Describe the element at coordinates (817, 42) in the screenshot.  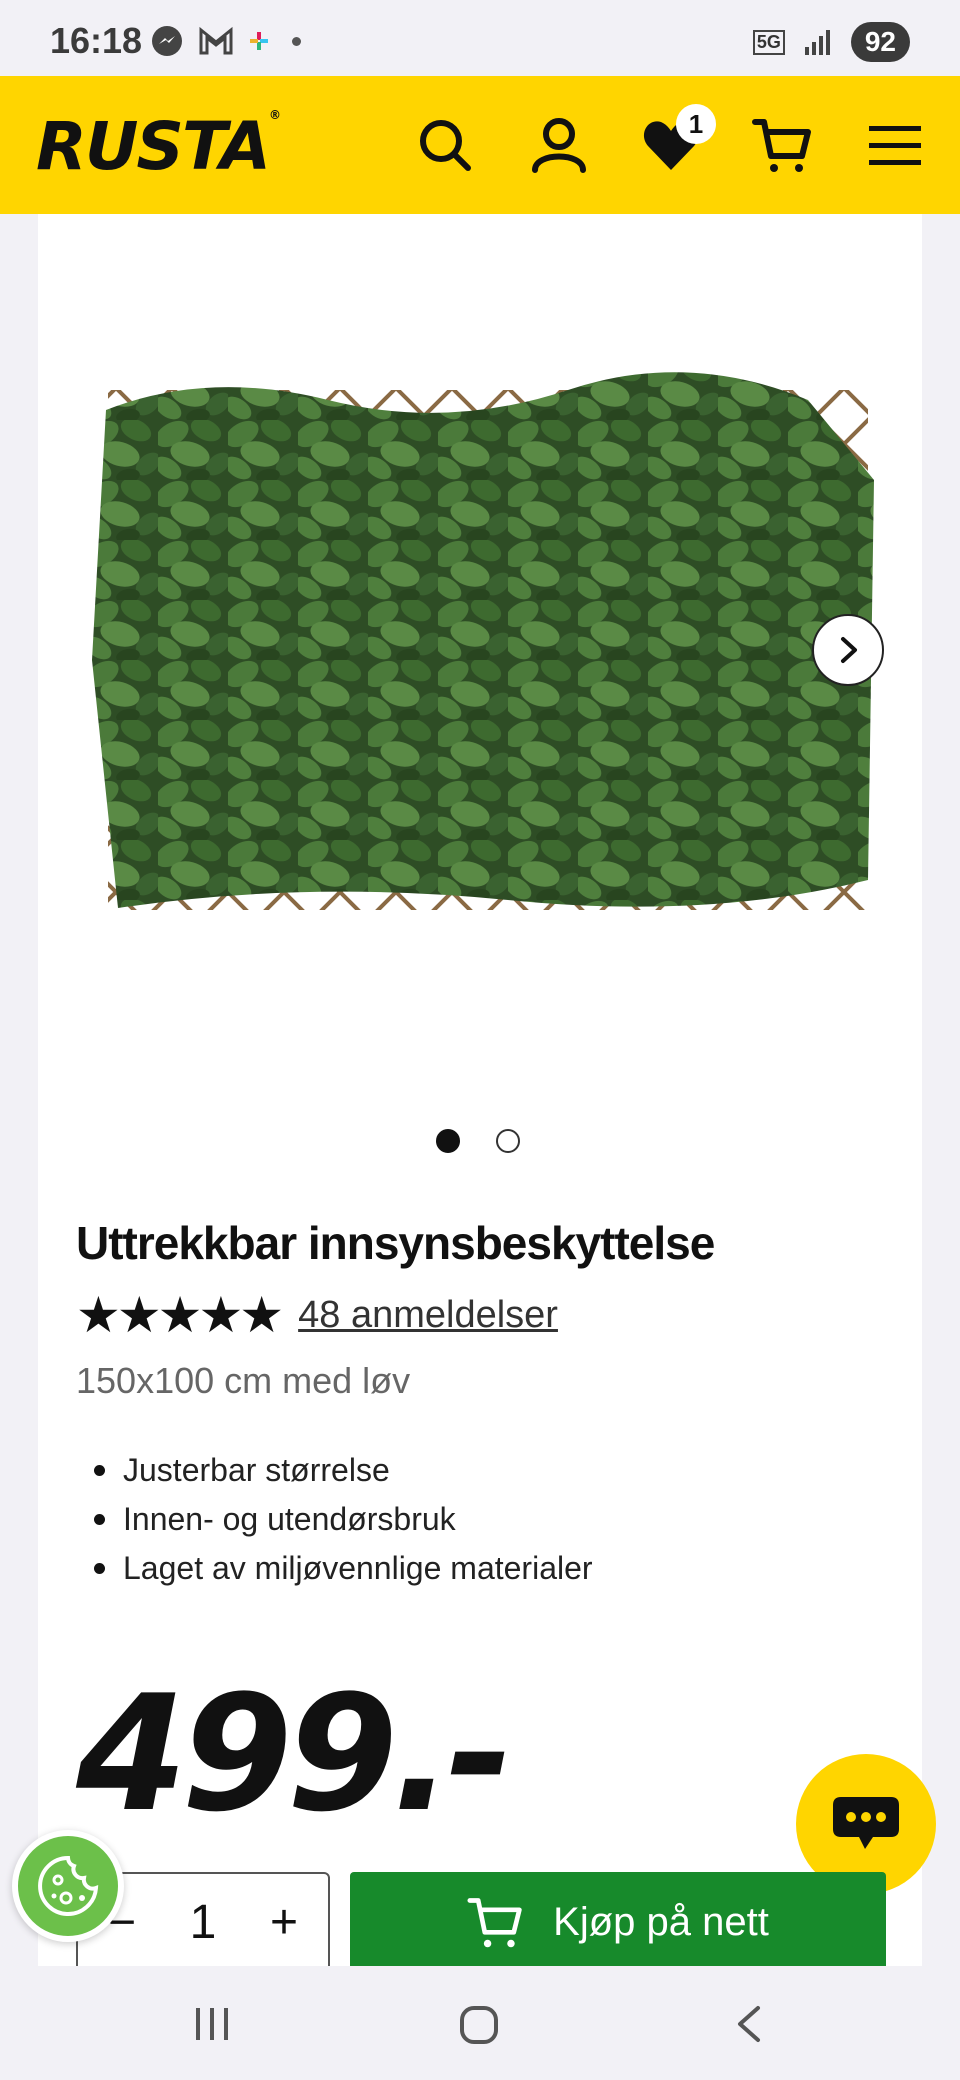
I see `signal-icon` at that location.